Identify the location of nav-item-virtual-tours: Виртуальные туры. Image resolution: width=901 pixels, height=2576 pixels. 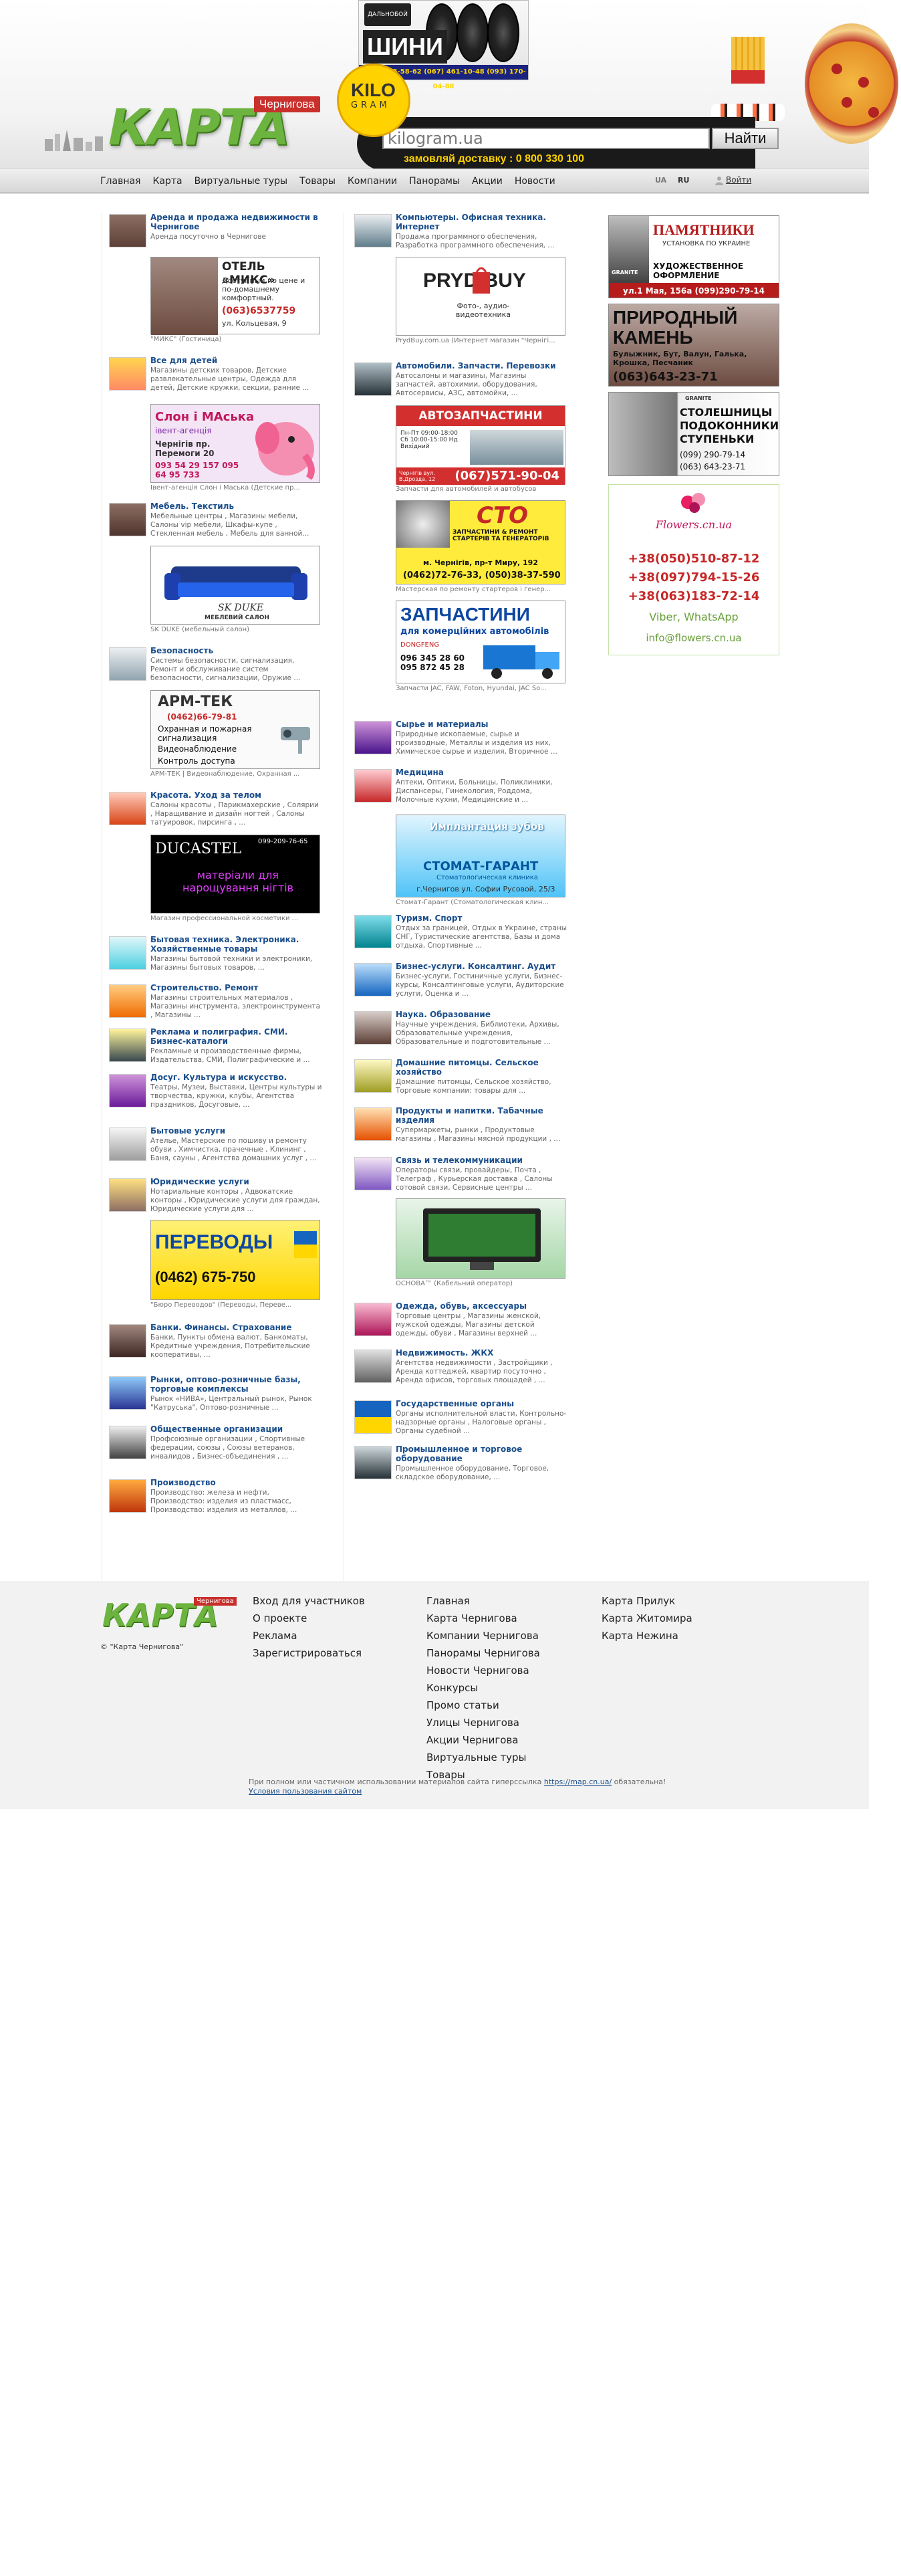
(241, 182).